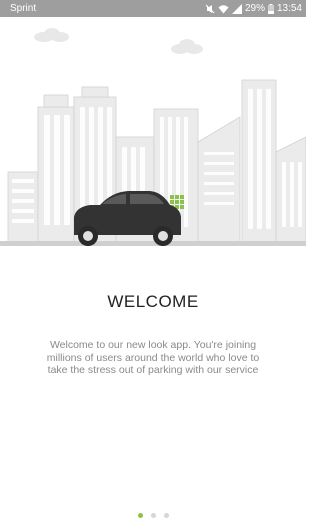 The width and height of the screenshot is (320, 527). I want to click on page-title: WELCOME, so click(153, 301).